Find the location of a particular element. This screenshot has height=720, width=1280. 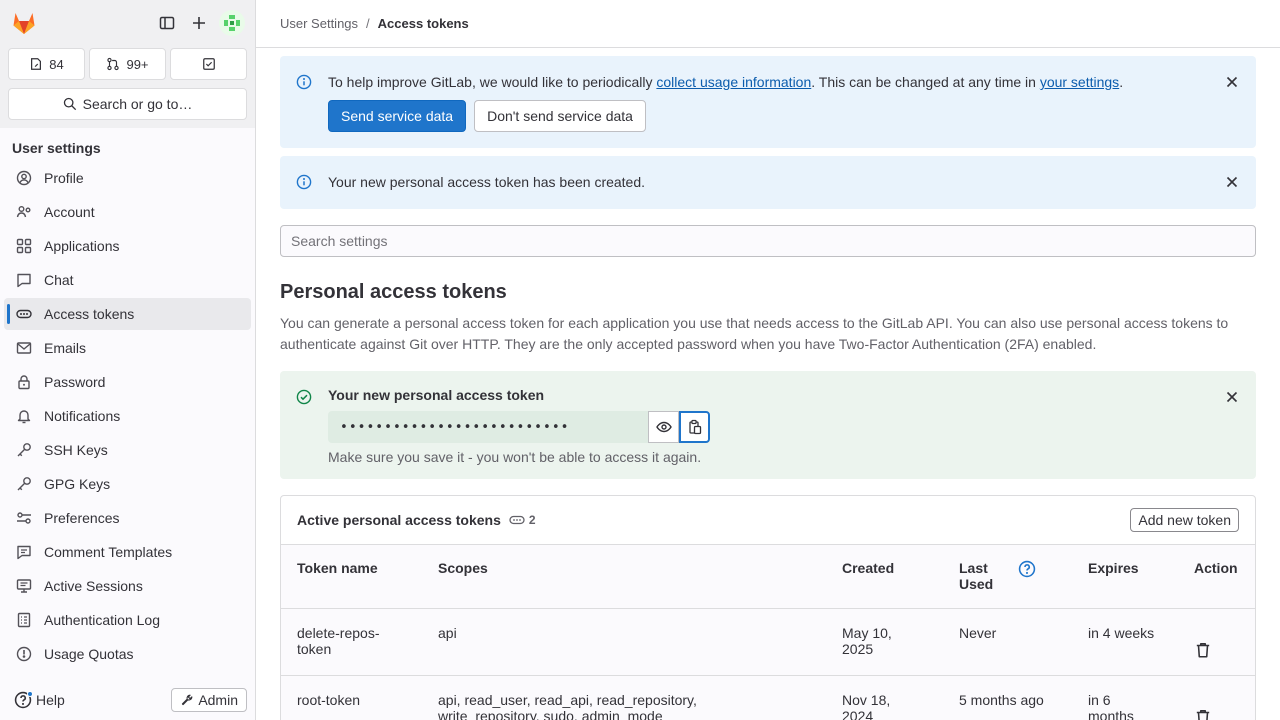

todos-button is located at coordinates (208, 64).